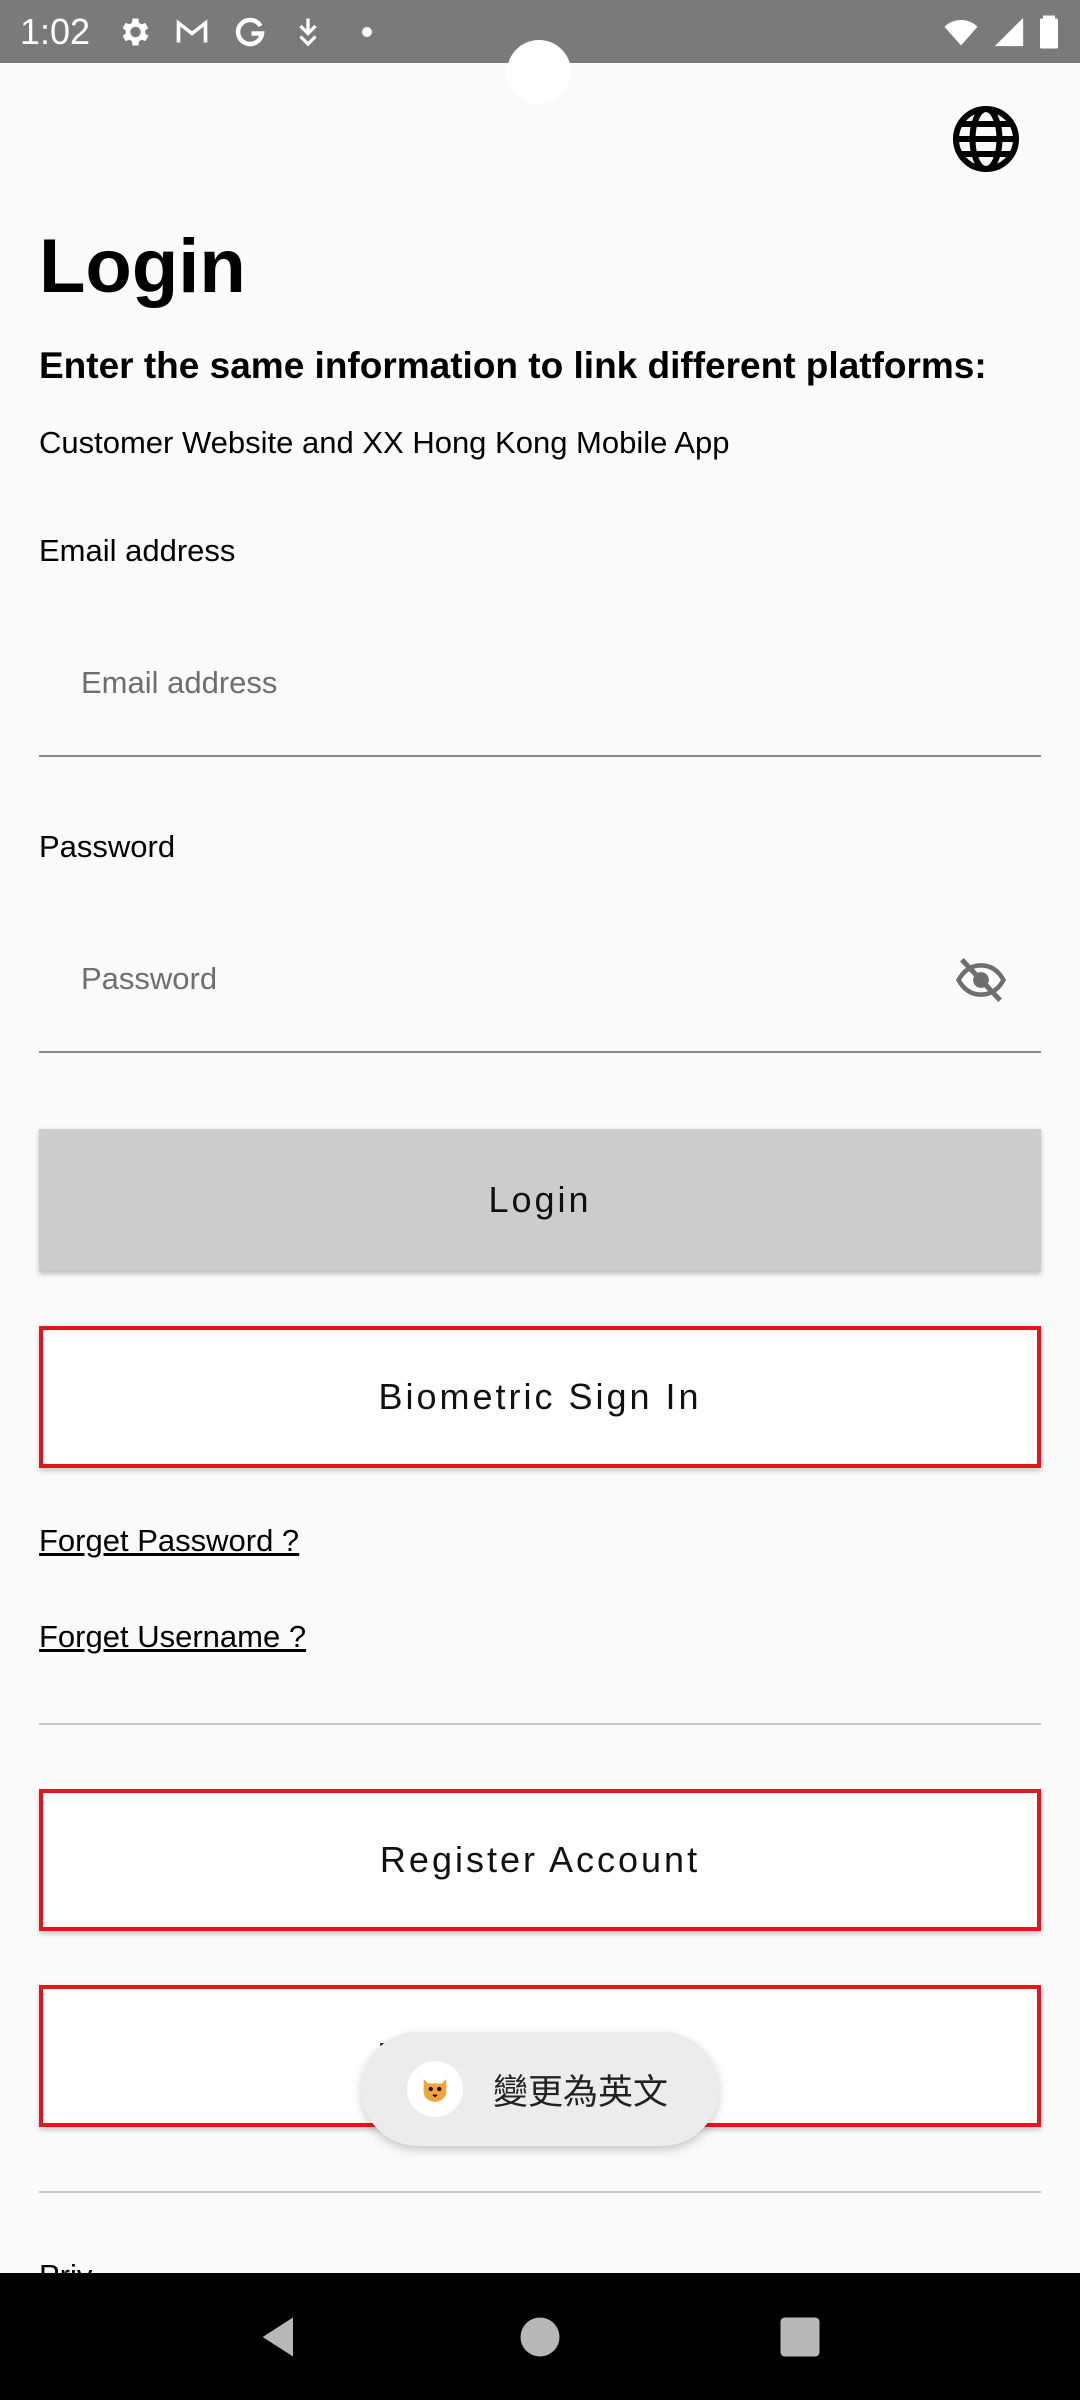 Image resolution: width=1080 pixels, height=2400 pixels. I want to click on password-label: Password, so click(107, 846).